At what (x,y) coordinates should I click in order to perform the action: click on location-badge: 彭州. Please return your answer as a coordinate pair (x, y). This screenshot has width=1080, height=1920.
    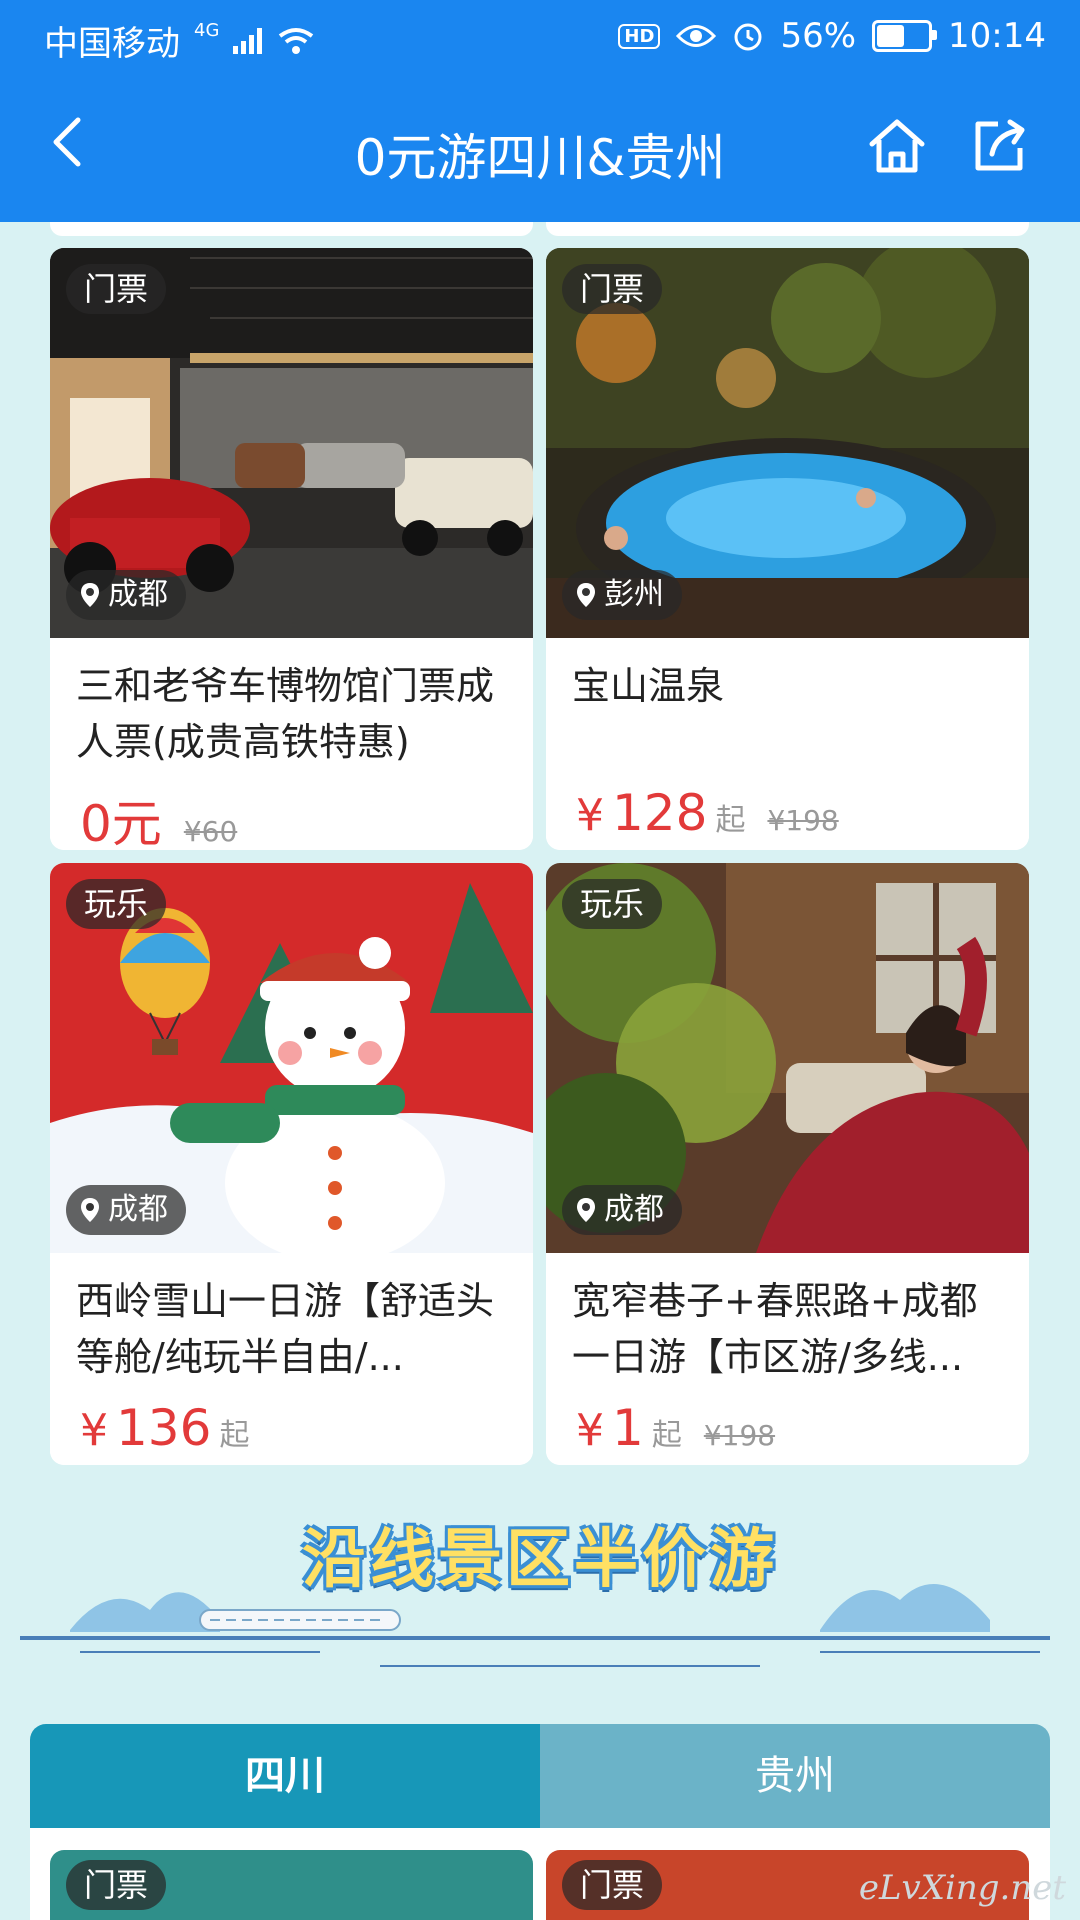
    Looking at the image, I should click on (622, 595).